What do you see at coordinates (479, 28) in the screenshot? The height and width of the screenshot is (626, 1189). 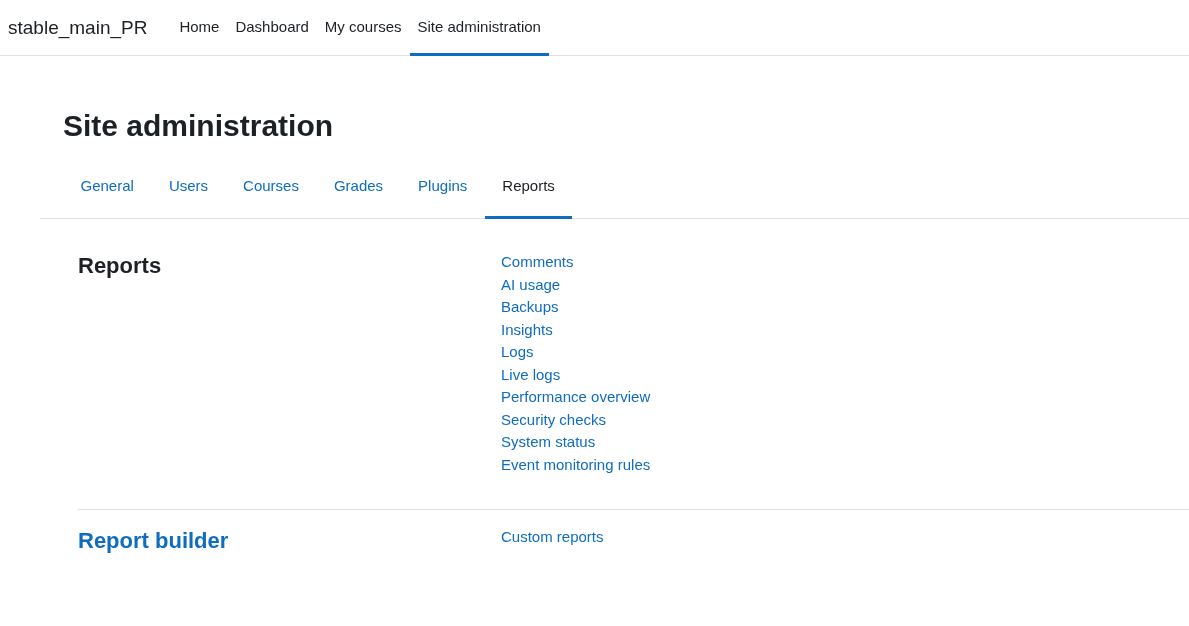 I see `nav-link: Site administration` at bounding box center [479, 28].